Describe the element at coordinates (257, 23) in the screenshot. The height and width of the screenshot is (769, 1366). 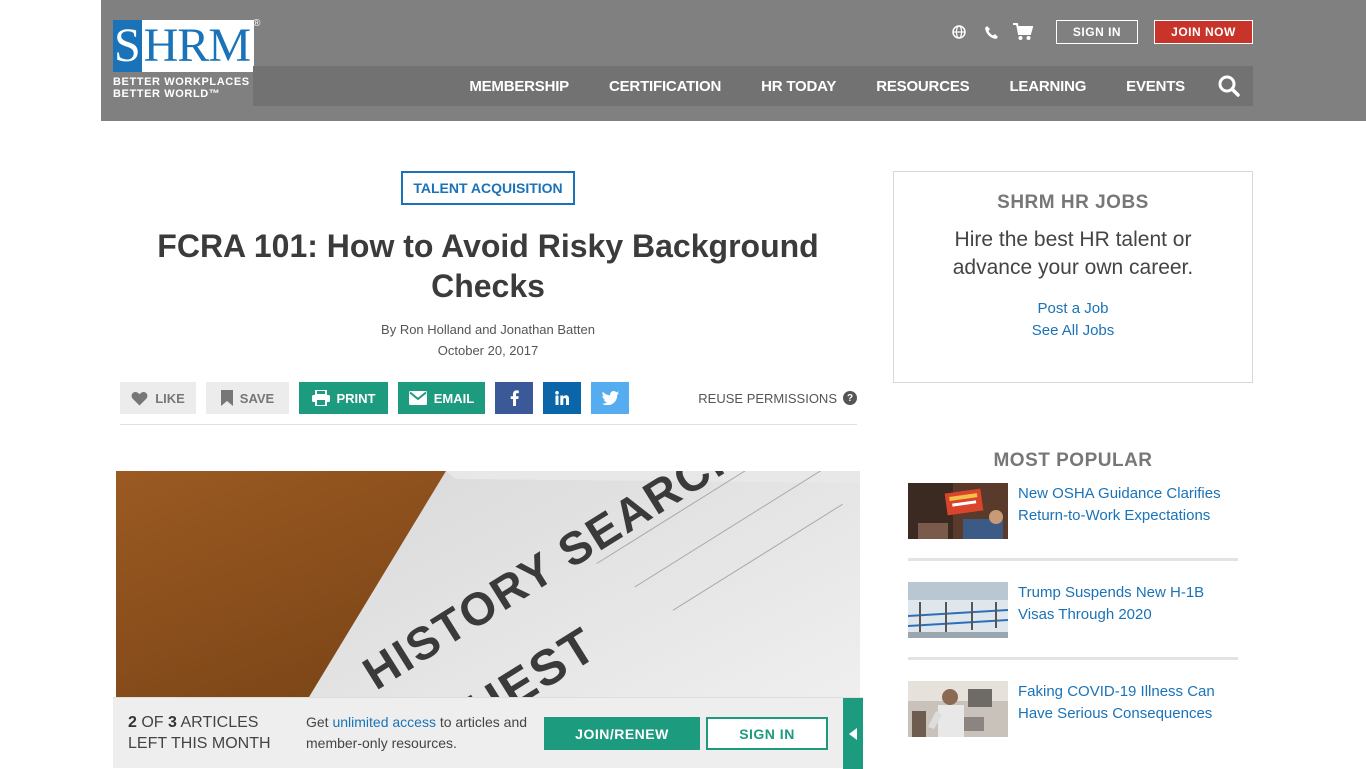
I see `logo-registered: ®` at that location.